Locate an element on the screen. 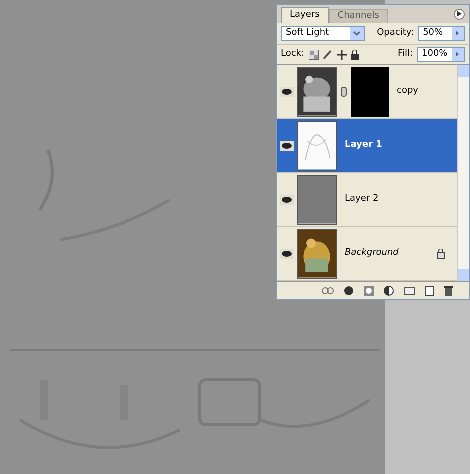 This screenshot has width=470, height=474. lock-icon is located at coordinates (441, 253).